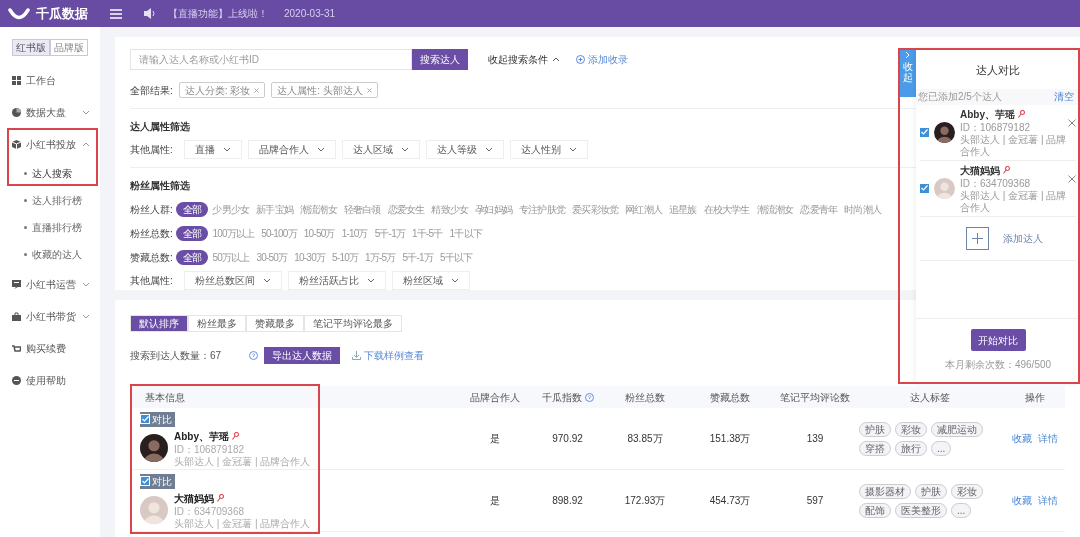 This screenshot has height=537, width=1080. What do you see at coordinates (50, 112) in the screenshot?
I see `sidebar-item: 数据大盘` at bounding box center [50, 112].